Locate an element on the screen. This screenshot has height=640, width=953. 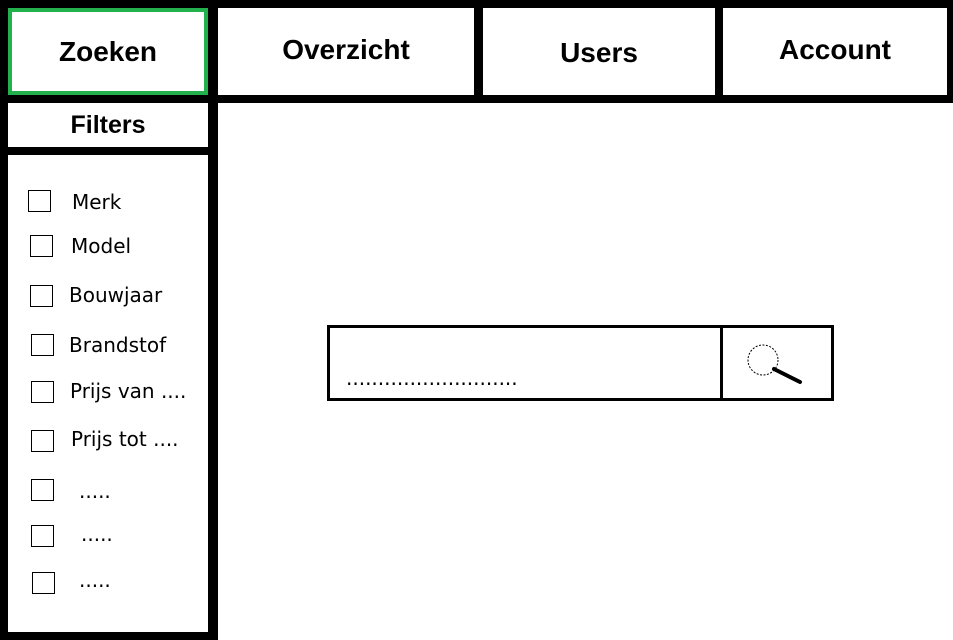
frame-left is located at coordinates (4, 320).